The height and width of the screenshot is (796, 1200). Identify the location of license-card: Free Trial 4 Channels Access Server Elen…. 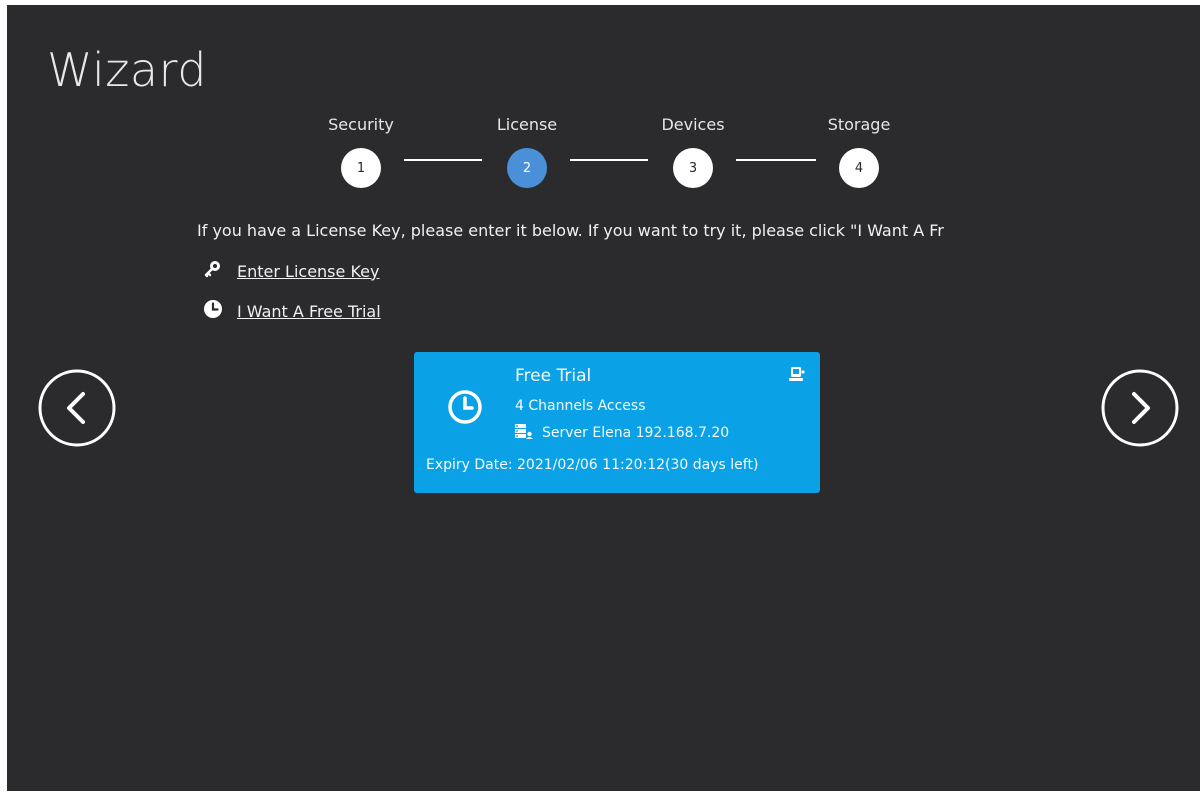
(617, 422).